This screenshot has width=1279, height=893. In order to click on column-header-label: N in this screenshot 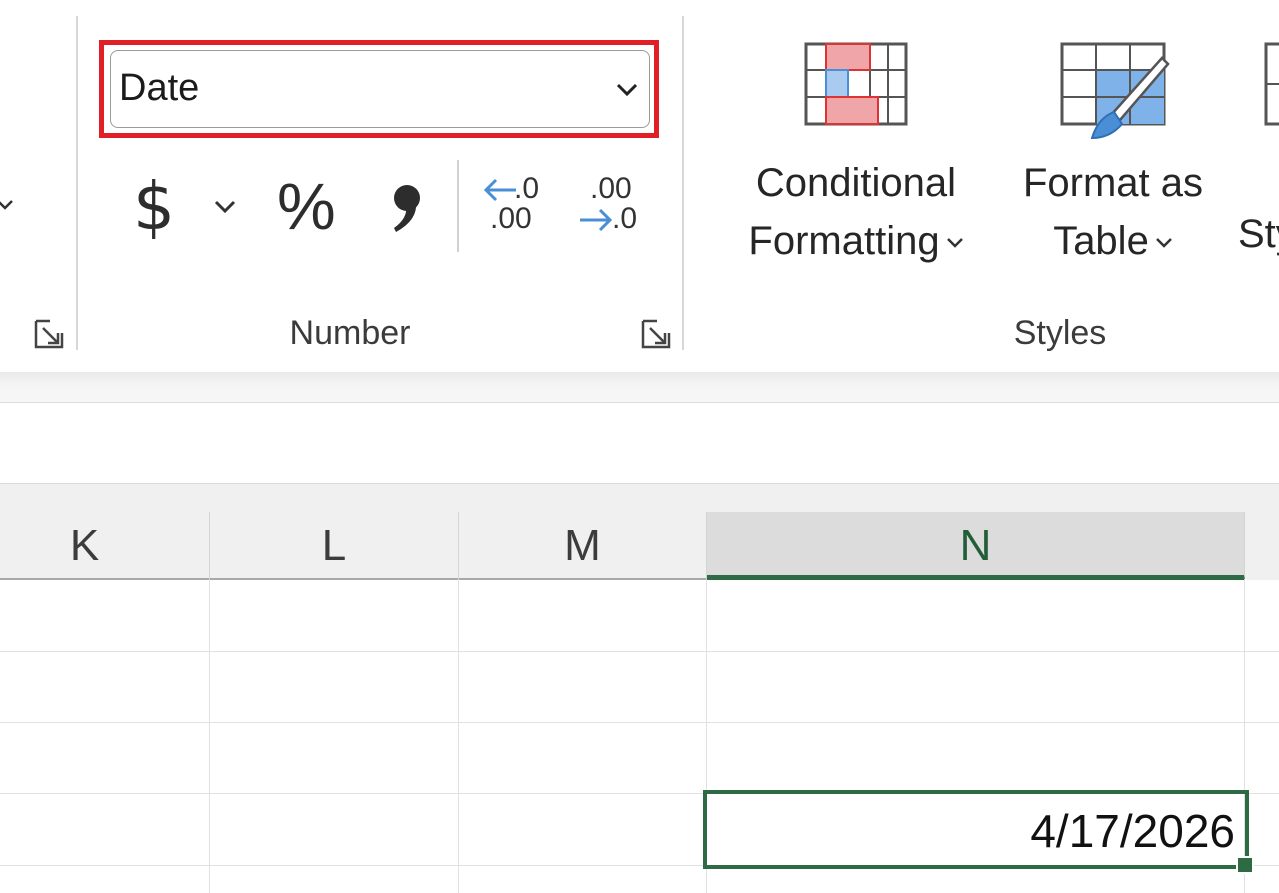, I will do `click(975, 545)`.